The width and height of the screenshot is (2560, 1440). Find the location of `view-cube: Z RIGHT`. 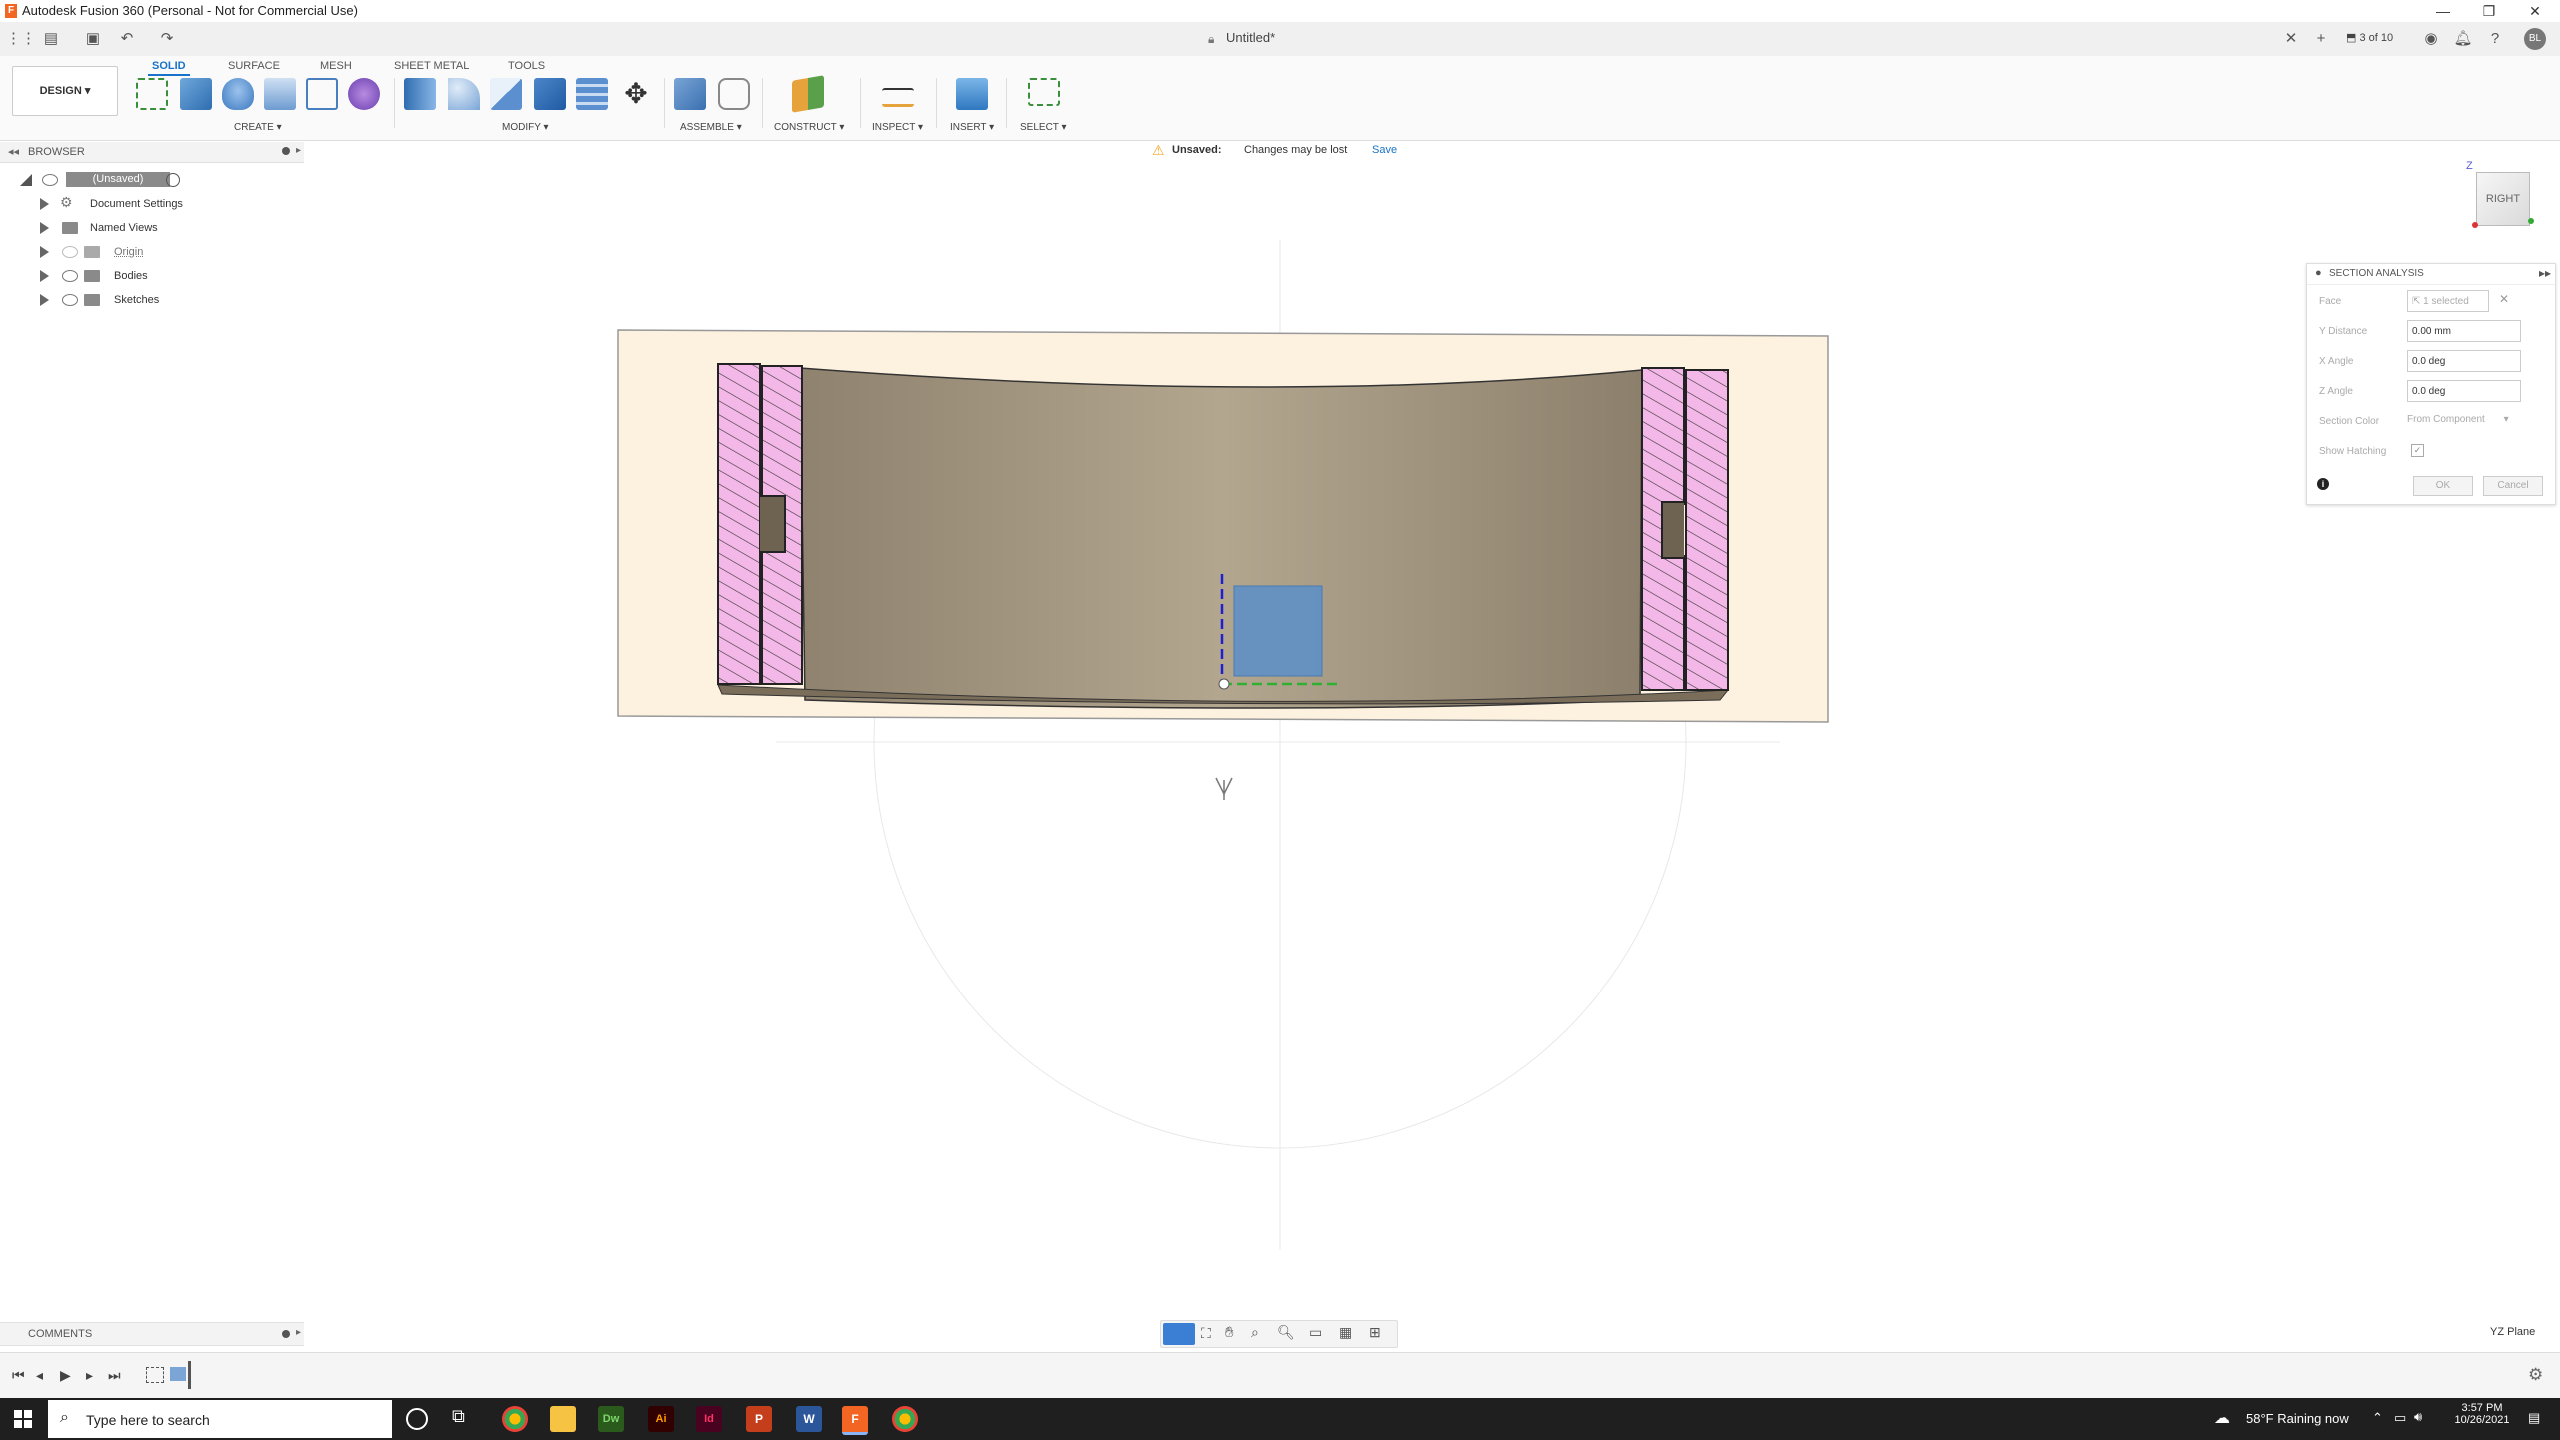

view-cube: Z RIGHT is located at coordinates (2502, 196).